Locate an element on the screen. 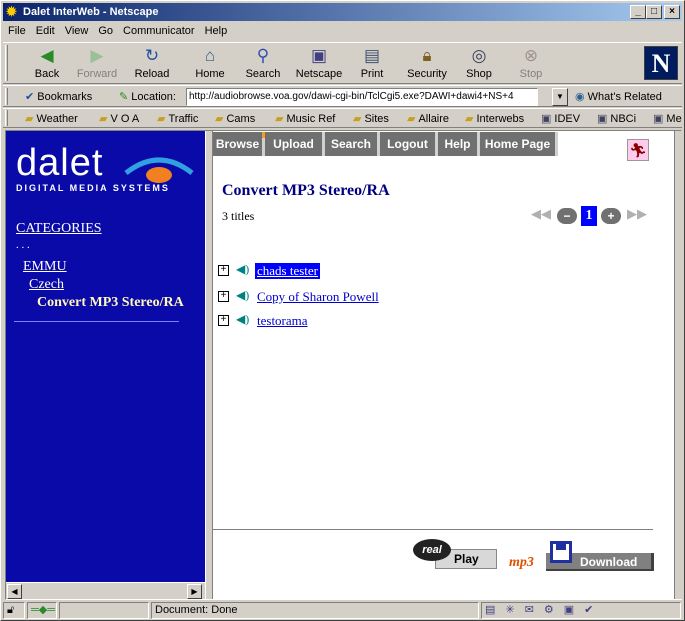  search-icon: ⚲ is located at coordinates (263, 55).